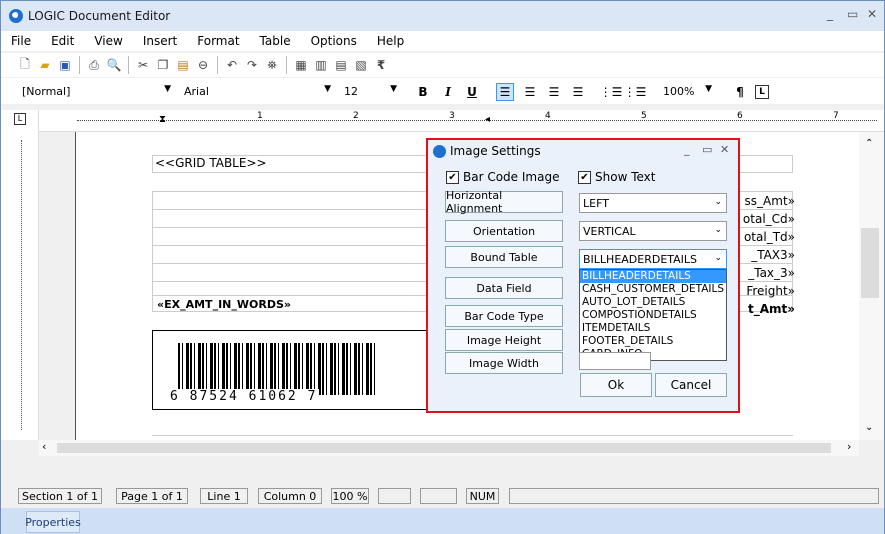  I want to click on copy-icon: ❐, so click(163, 65).